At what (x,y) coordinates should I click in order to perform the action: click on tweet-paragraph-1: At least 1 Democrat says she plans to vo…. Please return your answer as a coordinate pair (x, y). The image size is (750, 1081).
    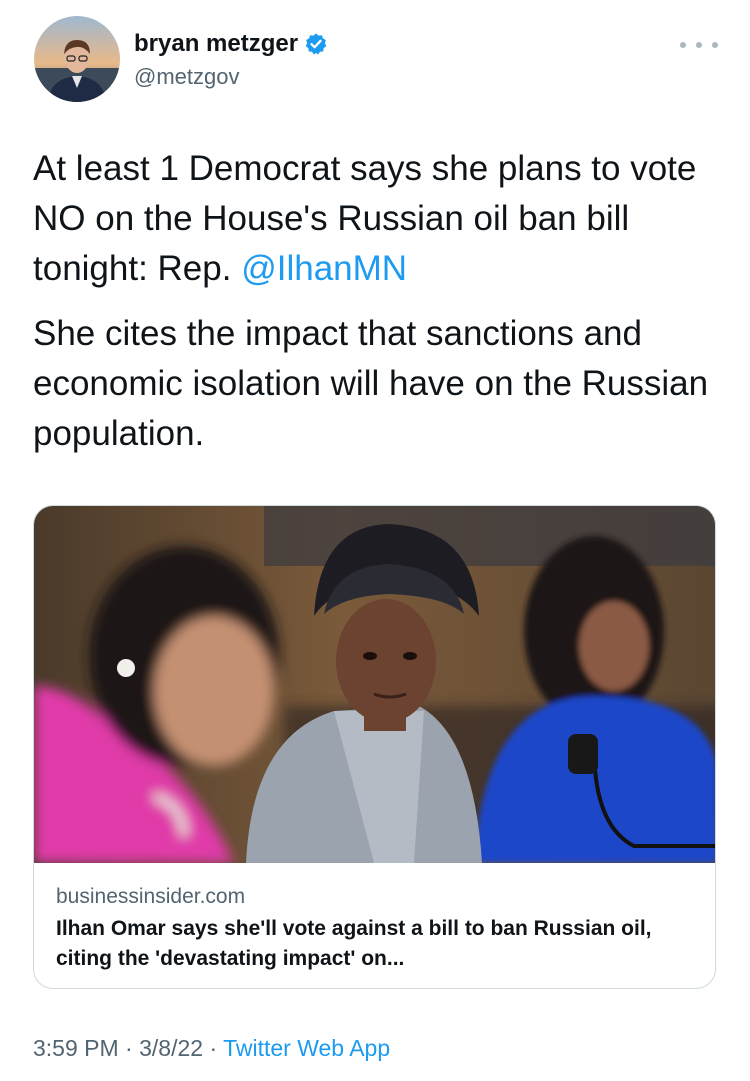
    Looking at the image, I should click on (378, 219).